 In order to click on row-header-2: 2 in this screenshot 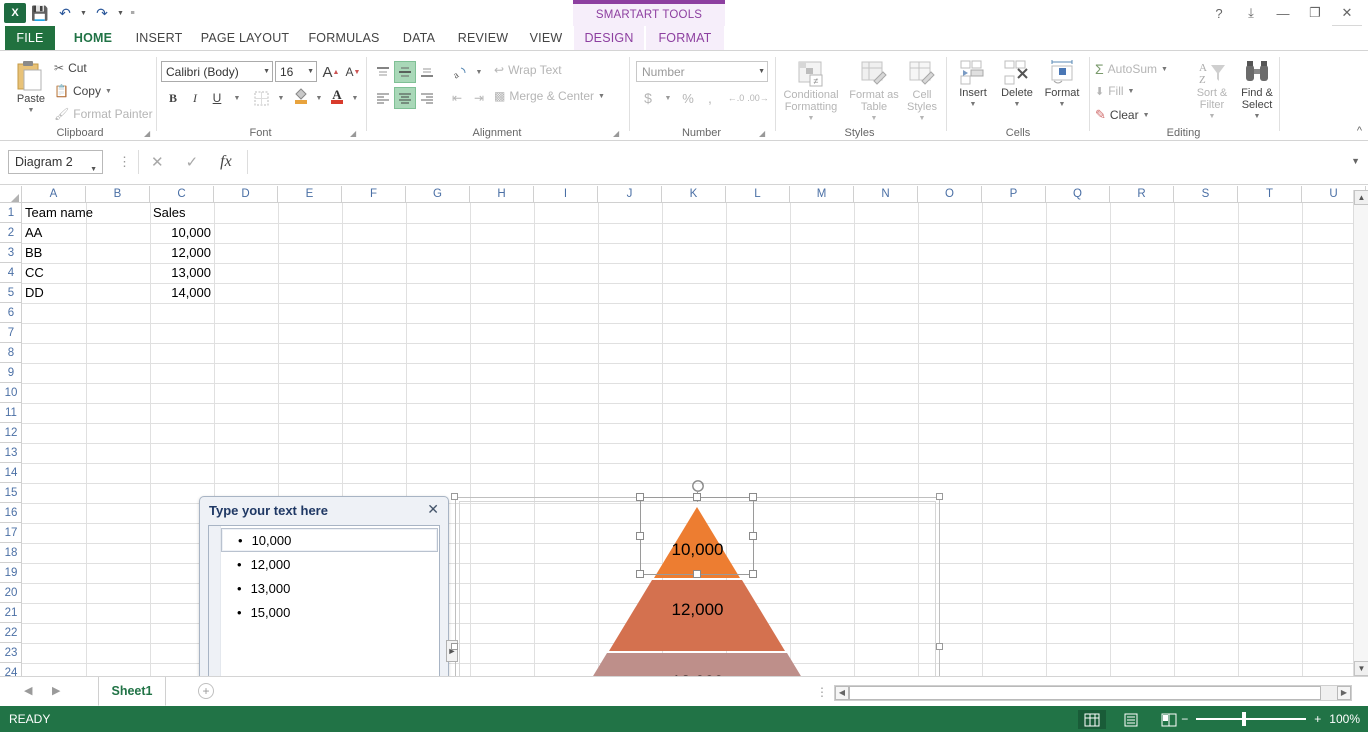, I will do `click(11, 233)`.